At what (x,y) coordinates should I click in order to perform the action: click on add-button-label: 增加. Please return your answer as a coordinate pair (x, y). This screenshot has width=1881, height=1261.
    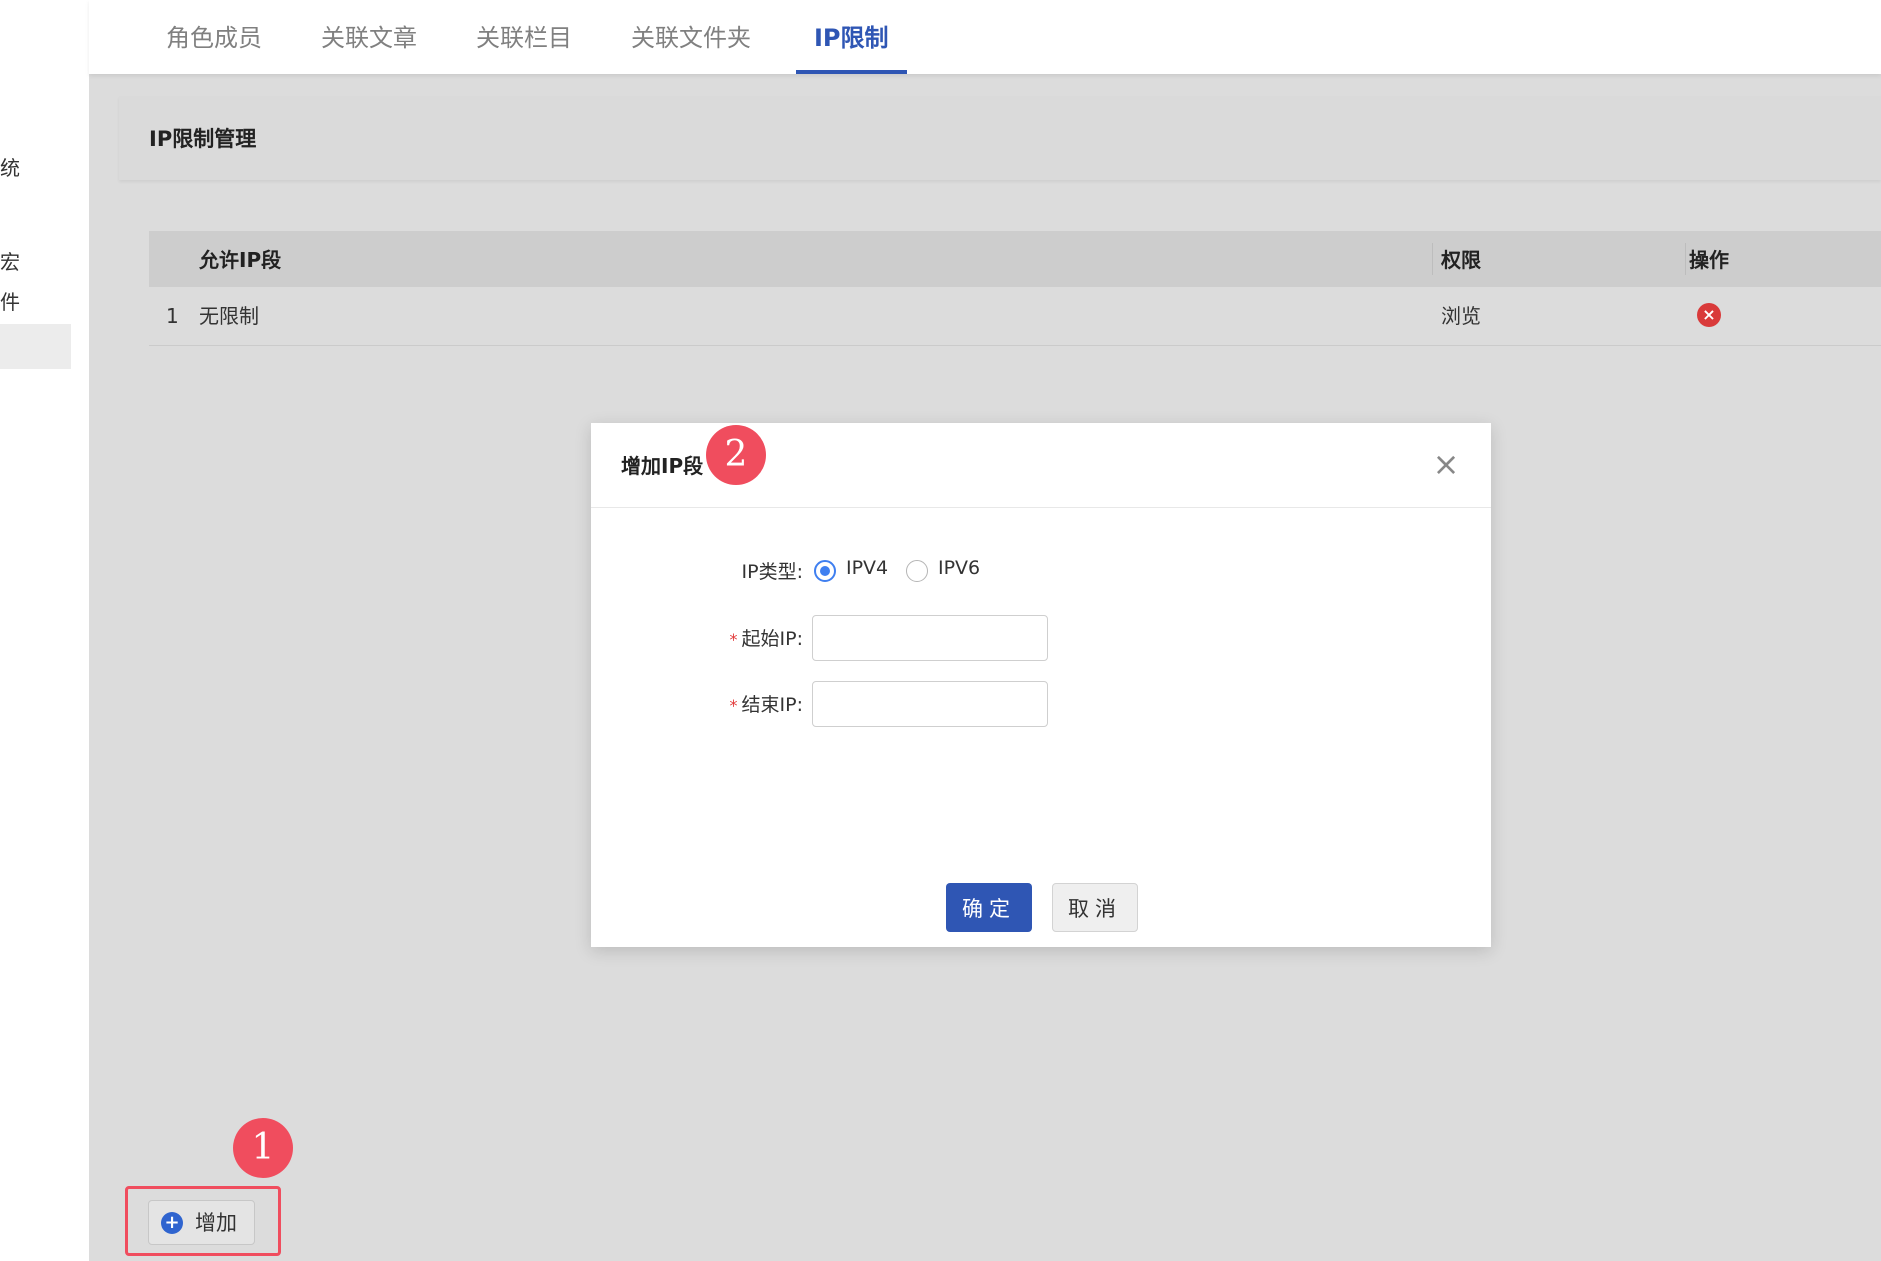
    Looking at the image, I should click on (216, 1223).